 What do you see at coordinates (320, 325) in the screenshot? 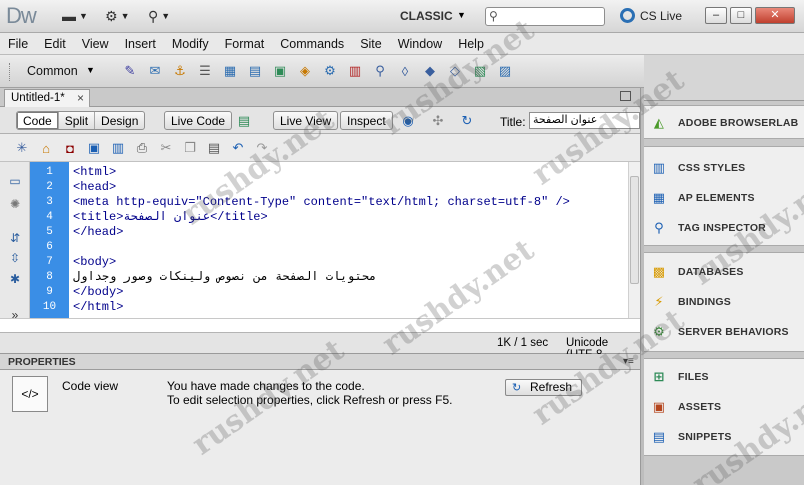
I see `horizontal-scrollbar` at bounding box center [320, 325].